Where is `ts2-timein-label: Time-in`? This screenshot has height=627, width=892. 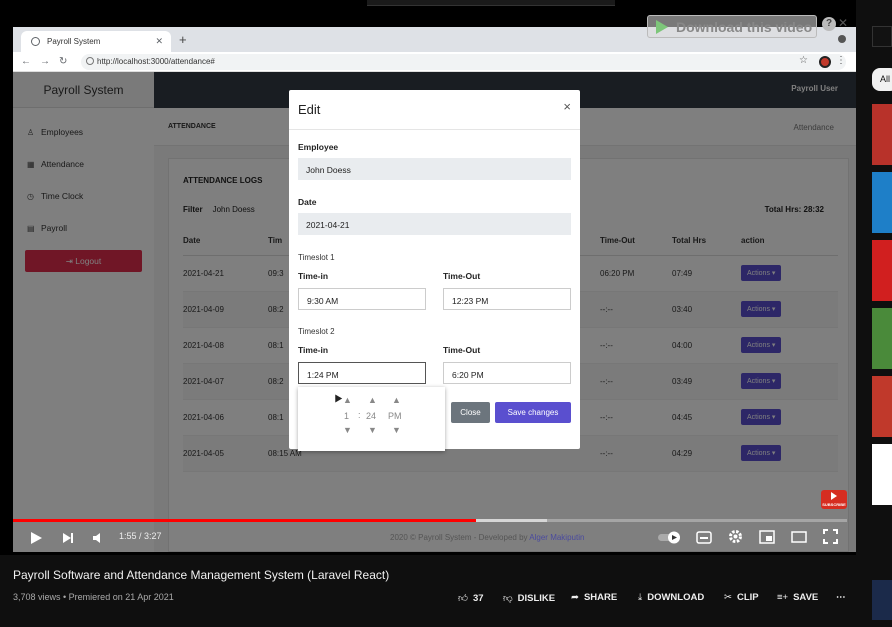 ts2-timein-label: Time-in is located at coordinates (313, 350).